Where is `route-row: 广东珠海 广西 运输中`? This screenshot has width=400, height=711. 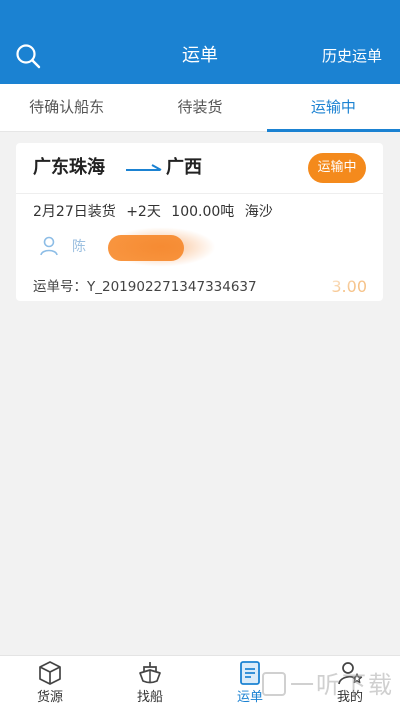 route-row: 广东珠海 广西 运输中 is located at coordinates (199, 168).